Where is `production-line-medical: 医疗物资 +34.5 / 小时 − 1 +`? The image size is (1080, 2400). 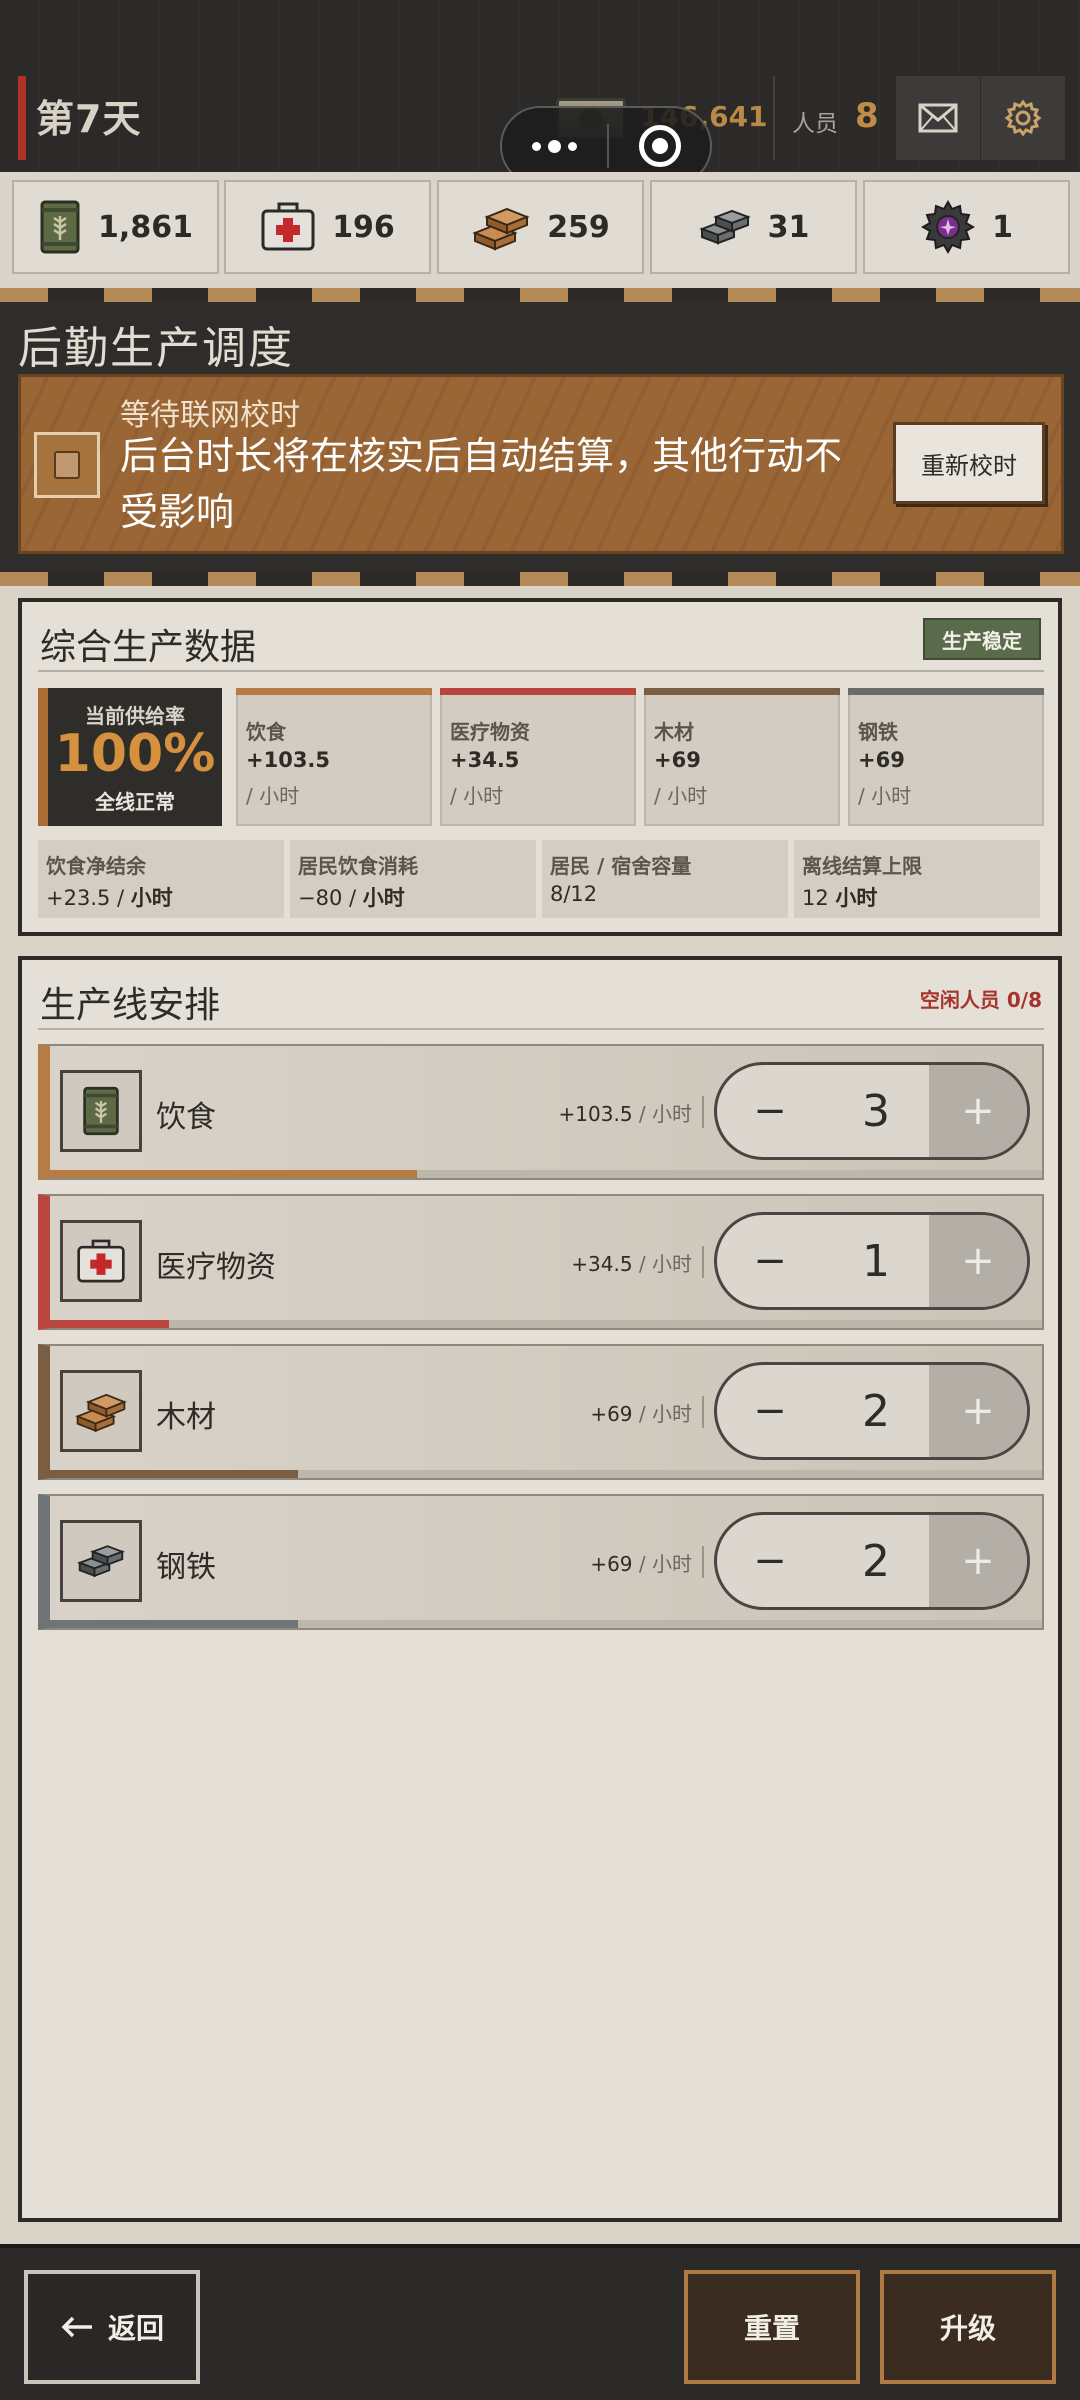
production-line-medical: 医疗物资 +34.5 / 小时 − 1 + is located at coordinates (541, 1262).